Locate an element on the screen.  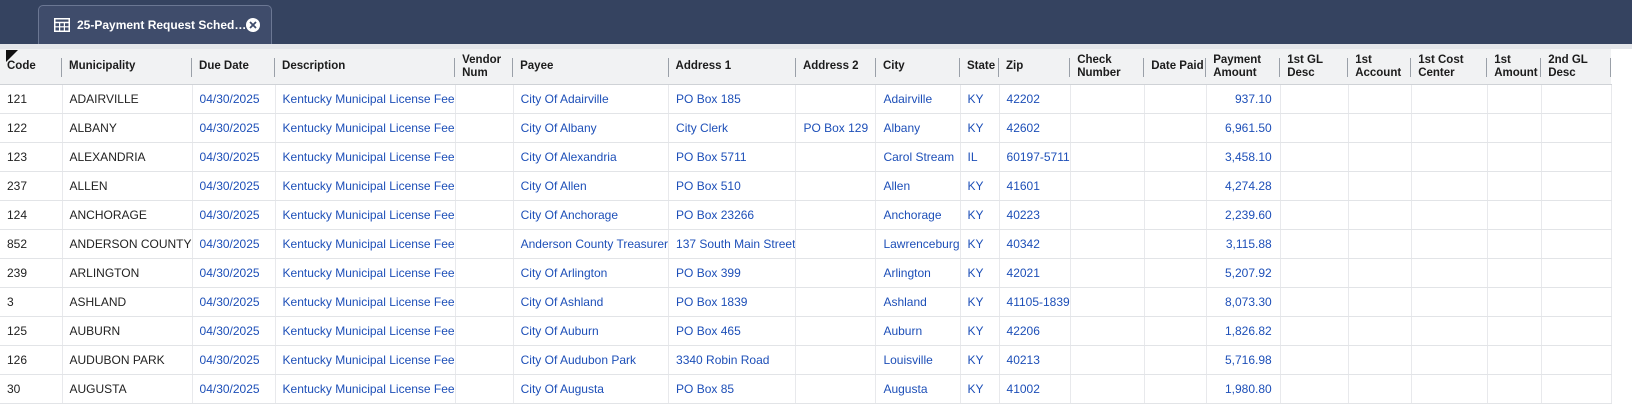
cell-municipality: ANCHORAGE is located at coordinates (127, 215).